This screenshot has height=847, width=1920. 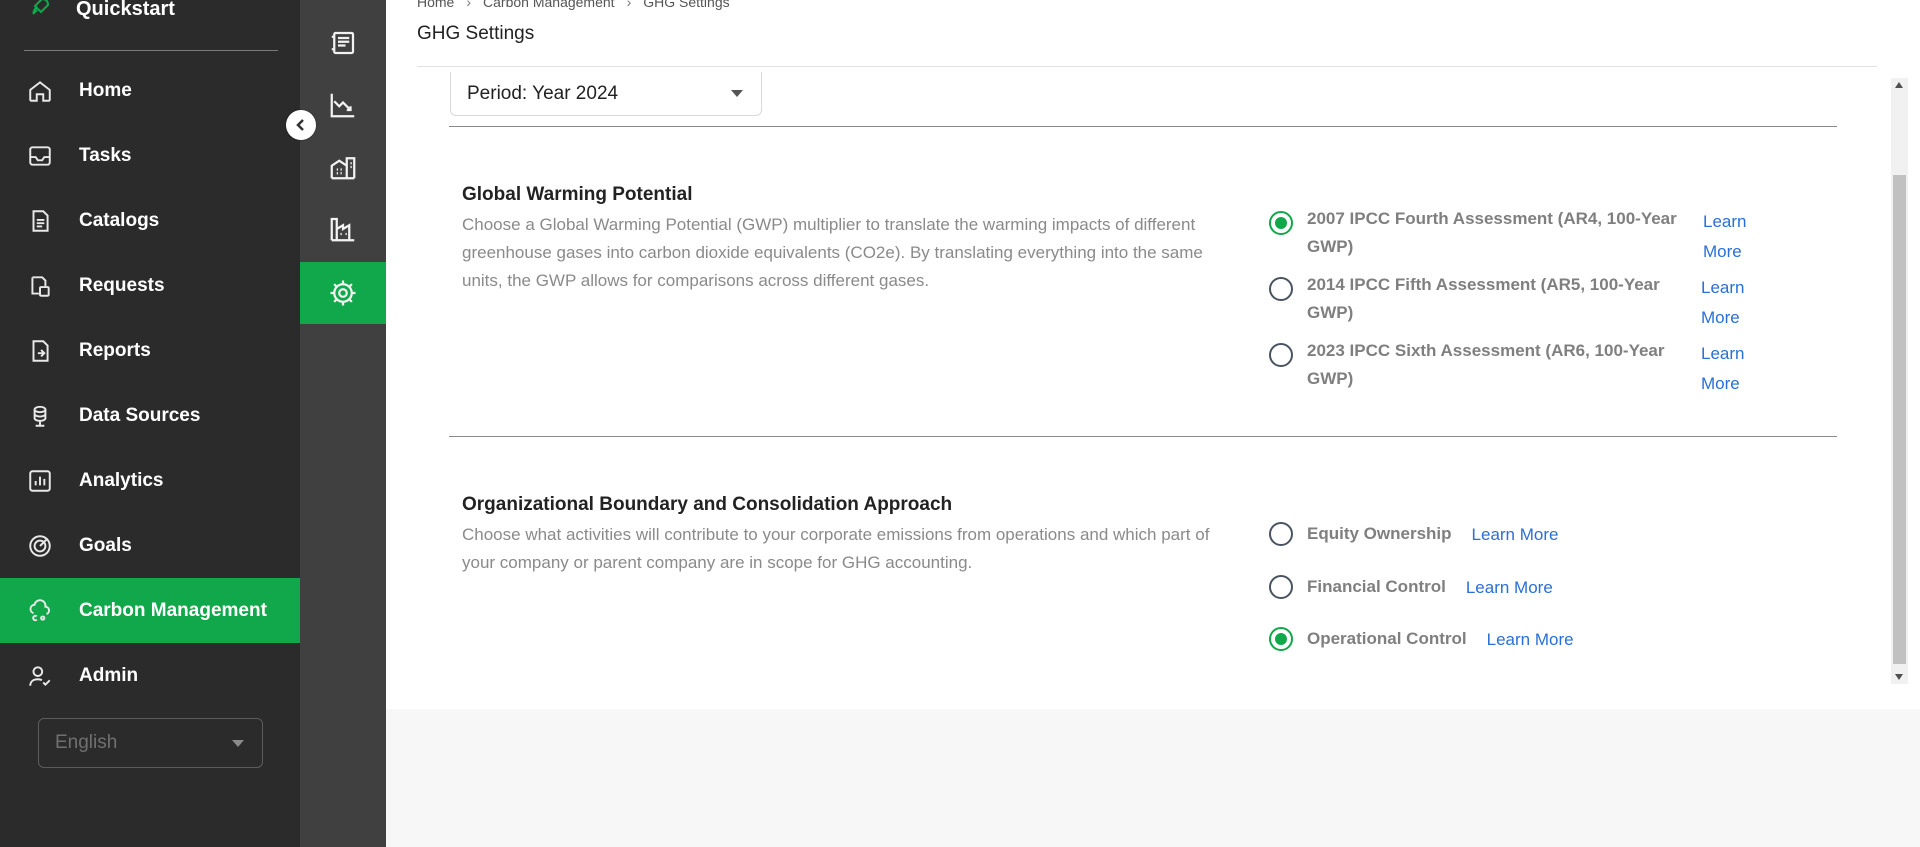 I want to click on sidebar-item-label: Tasks, so click(x=105, y=155).